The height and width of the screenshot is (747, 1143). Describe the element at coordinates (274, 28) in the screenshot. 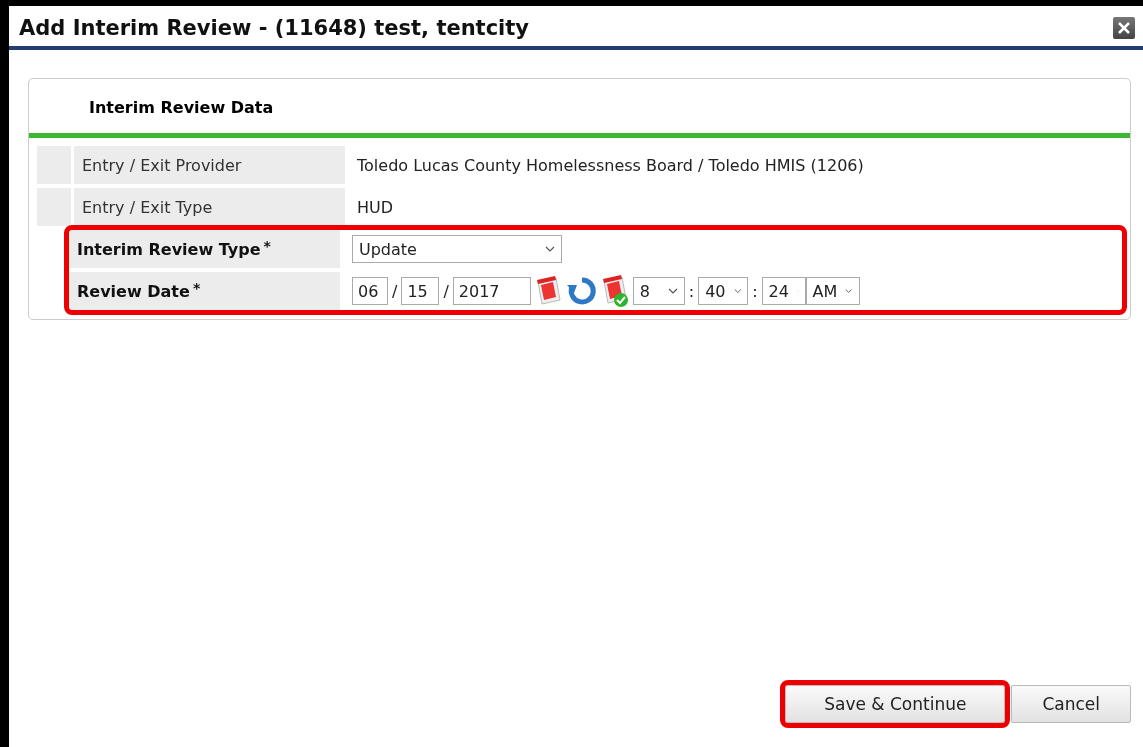

I see `window-title: Add Interim Review - (11648) test, tentcity` at that location.